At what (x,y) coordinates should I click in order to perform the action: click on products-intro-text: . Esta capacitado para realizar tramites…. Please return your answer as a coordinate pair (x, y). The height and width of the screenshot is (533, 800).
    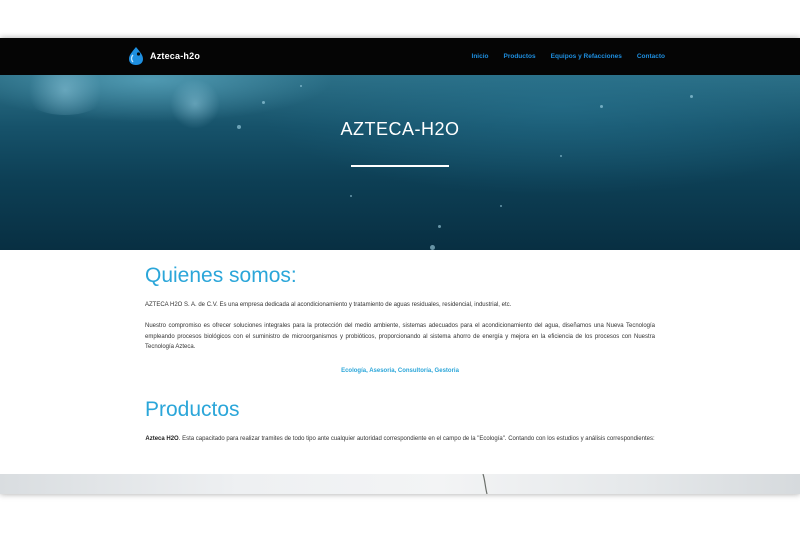
    Looking at the image, I should click on (416, 439).